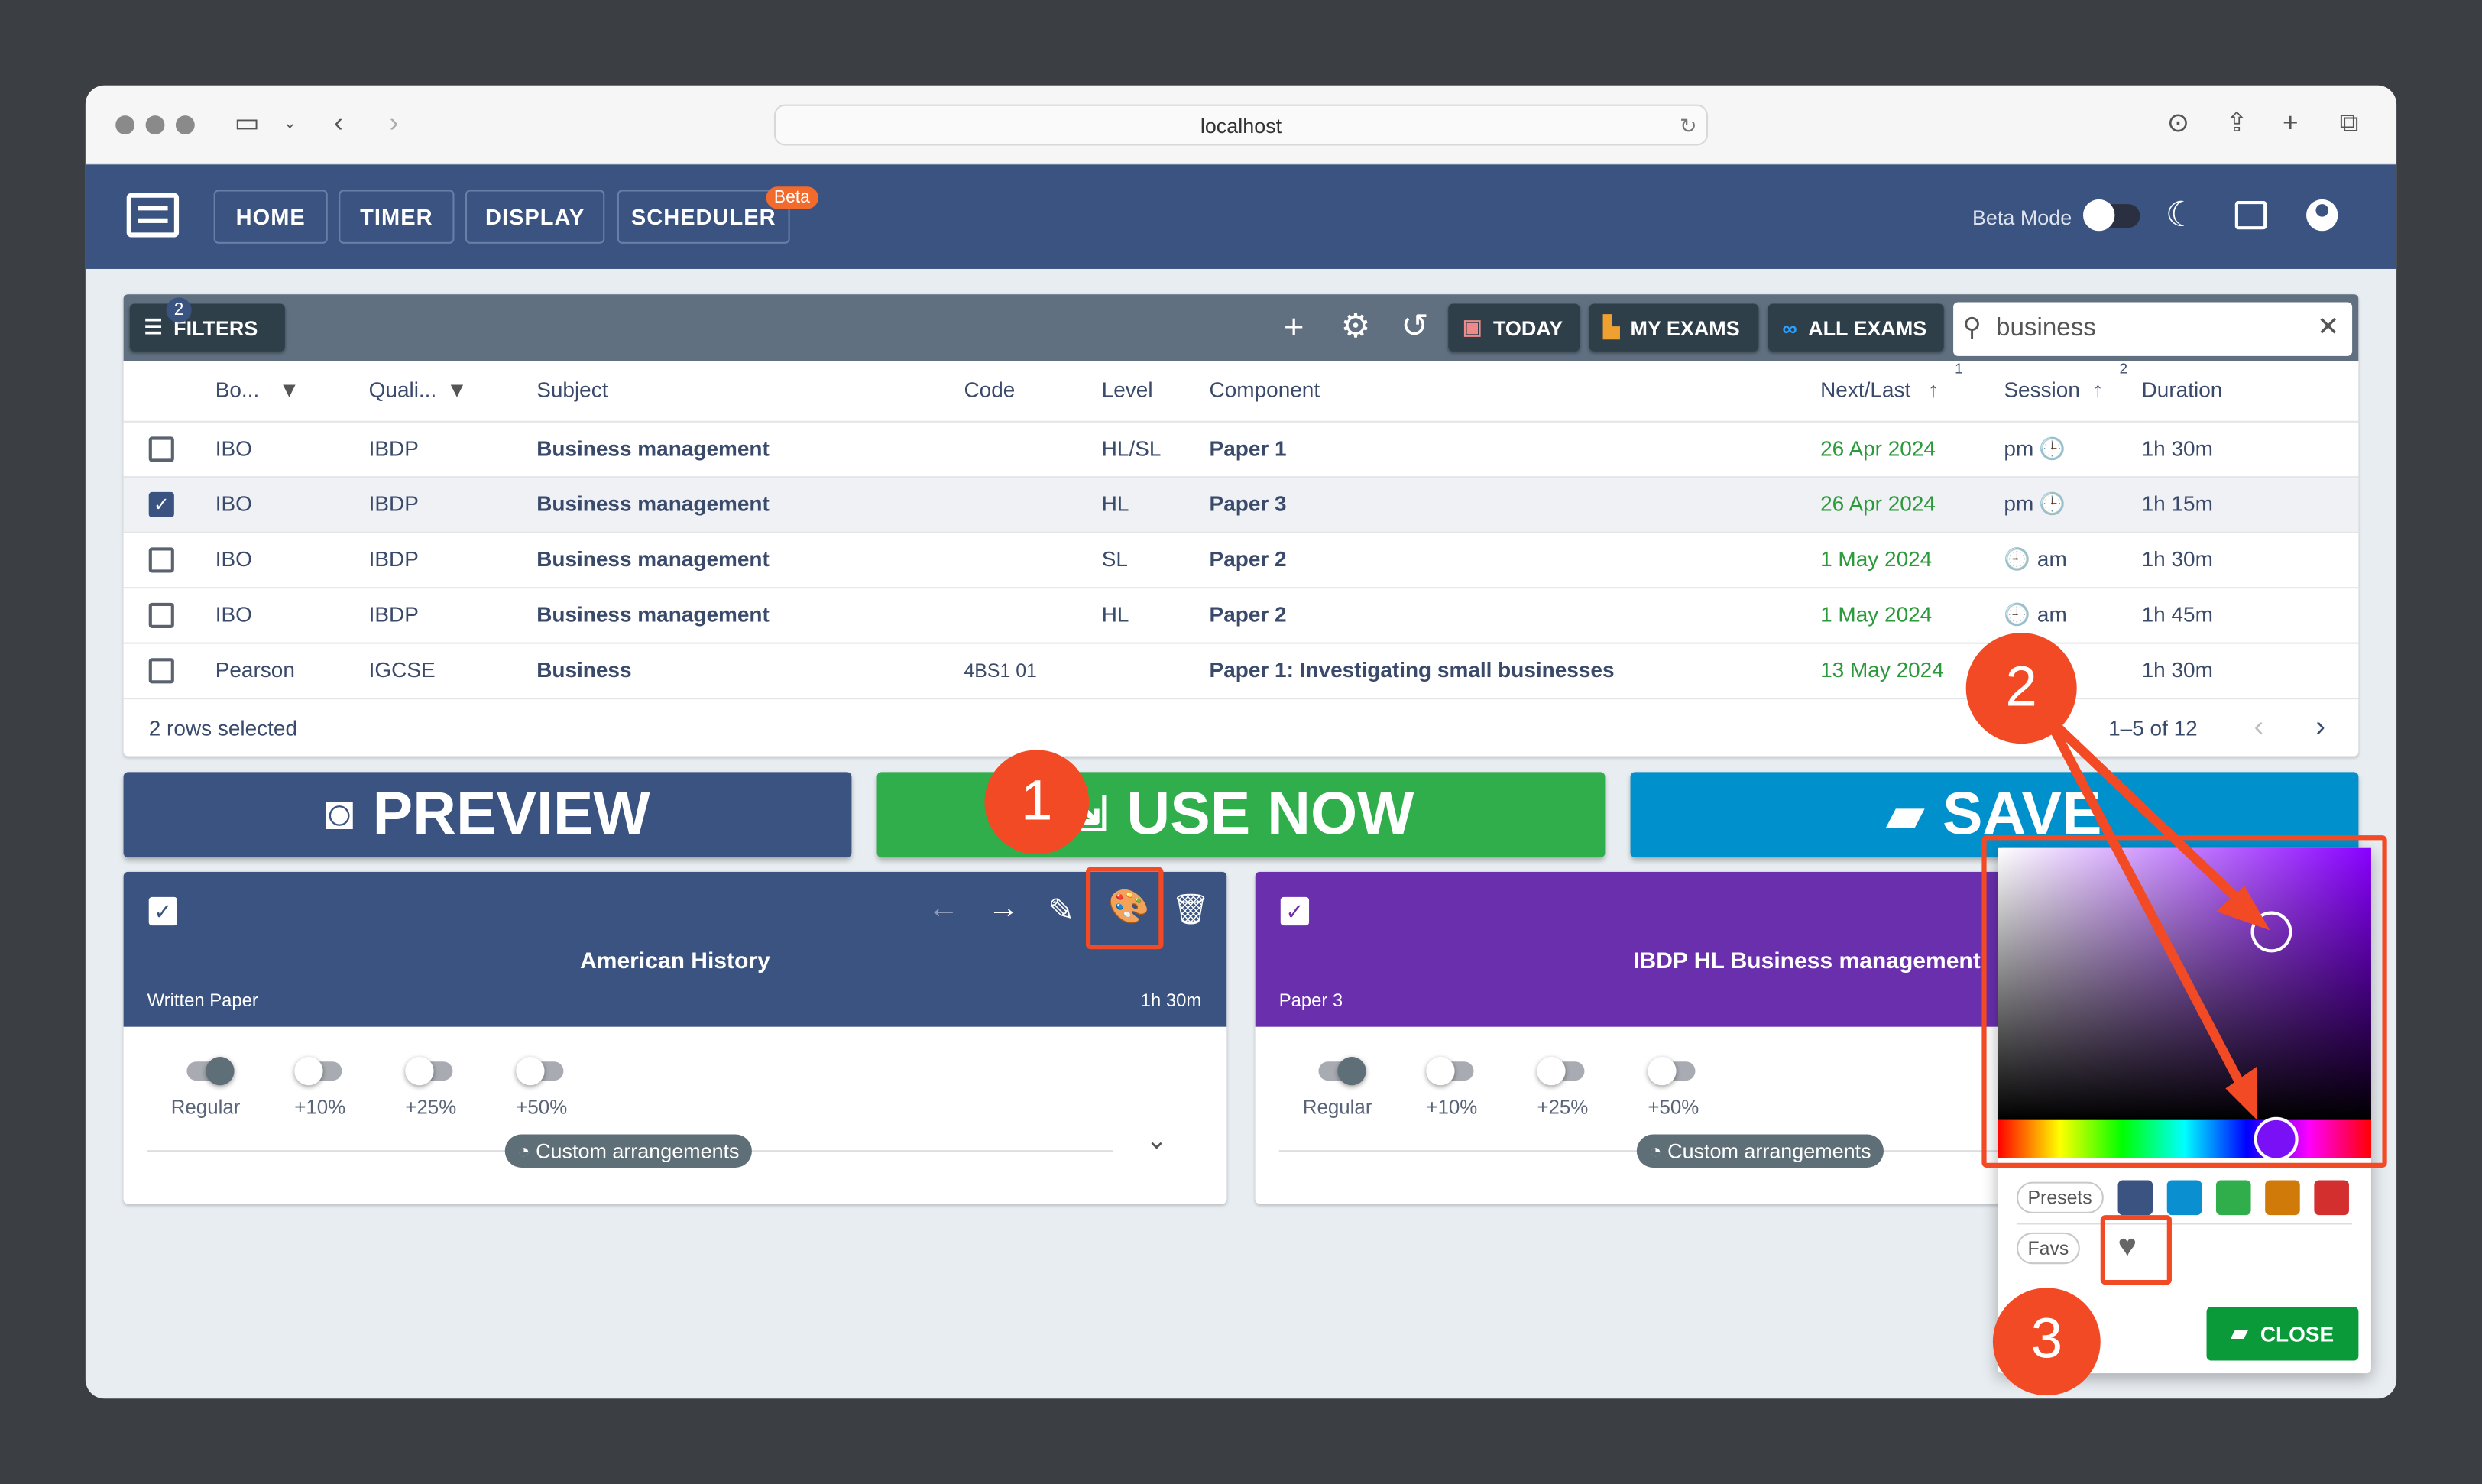 The image size is (2482, 1484). Describe the element at coordinates (2046, 1342) in the screenshot. I see `annotation-marker-3: 3` at that location.